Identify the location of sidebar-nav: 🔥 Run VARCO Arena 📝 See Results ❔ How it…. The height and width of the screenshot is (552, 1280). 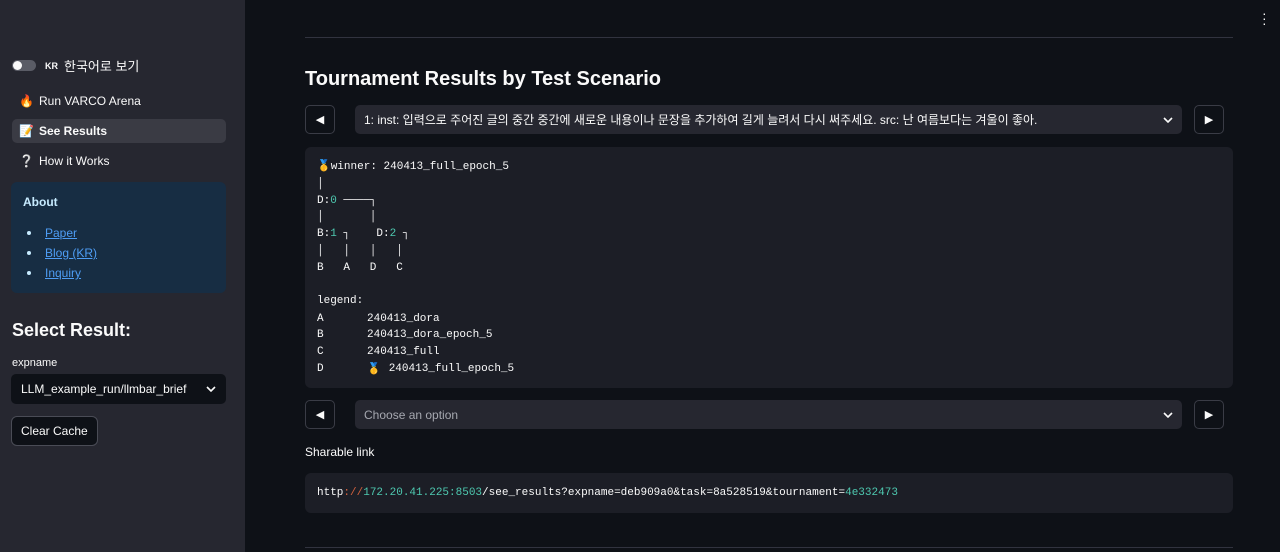
(119, 134).